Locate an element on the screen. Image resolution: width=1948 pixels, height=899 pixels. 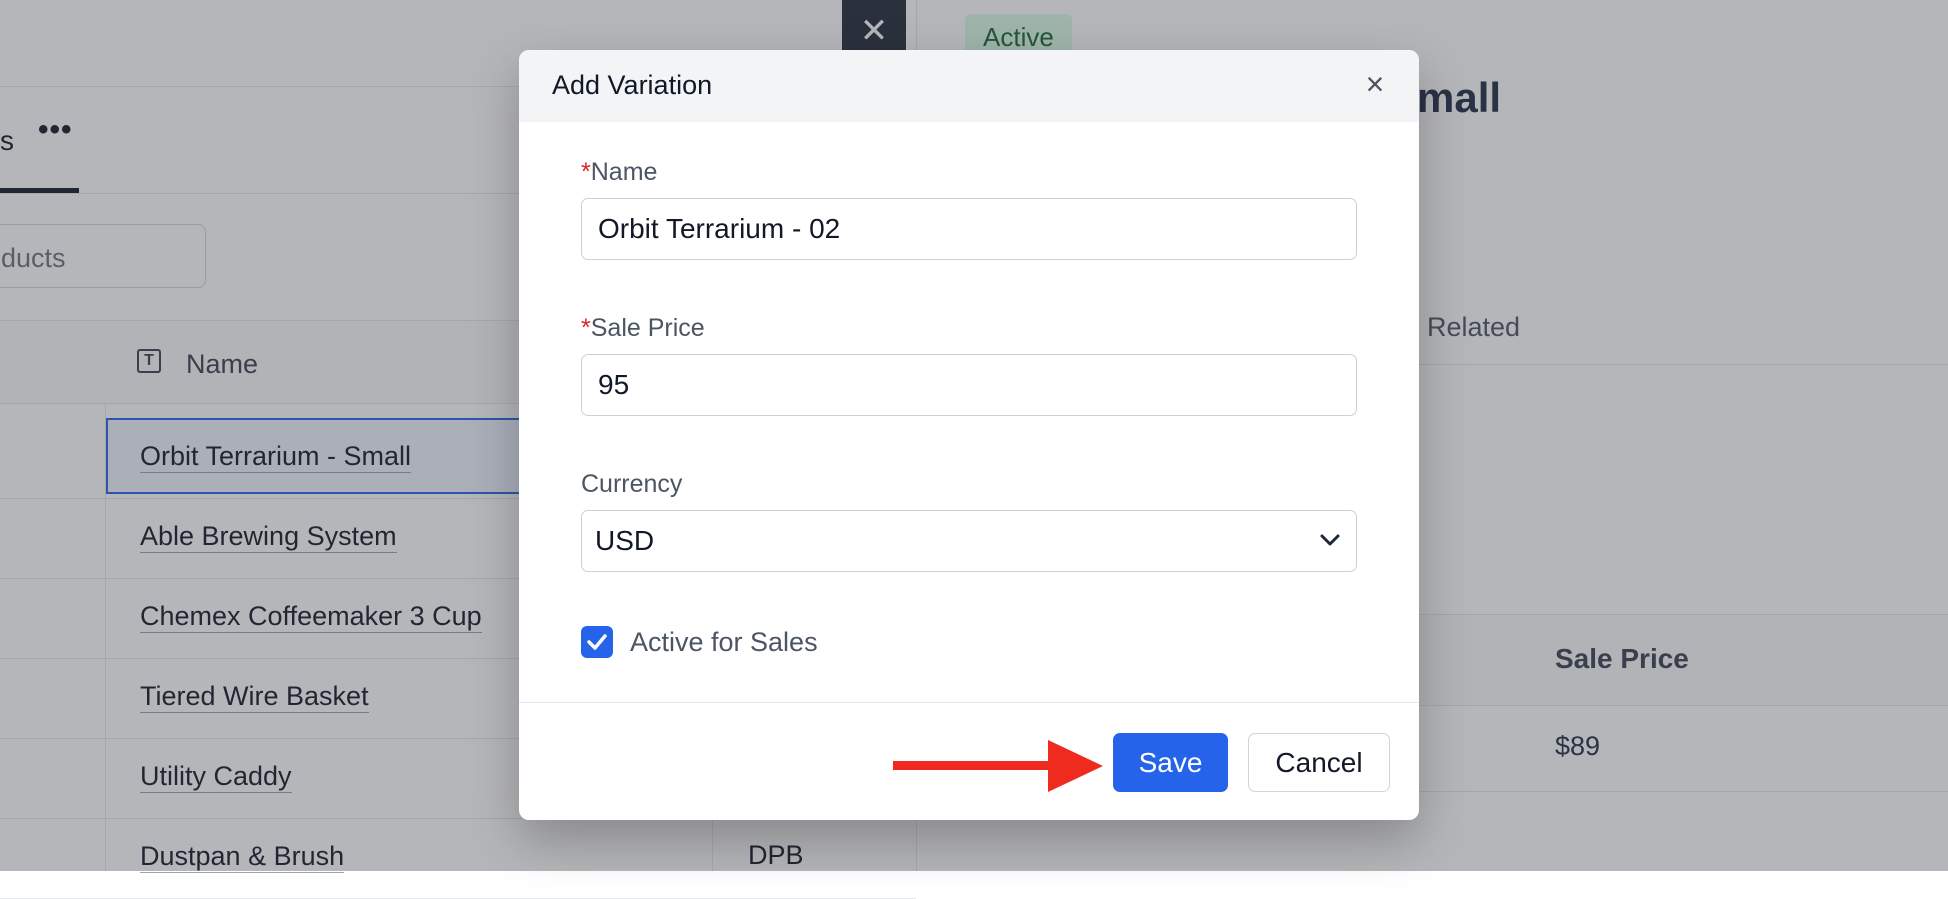
cancel-button: Cancel is located at coordinates (1319, 762).